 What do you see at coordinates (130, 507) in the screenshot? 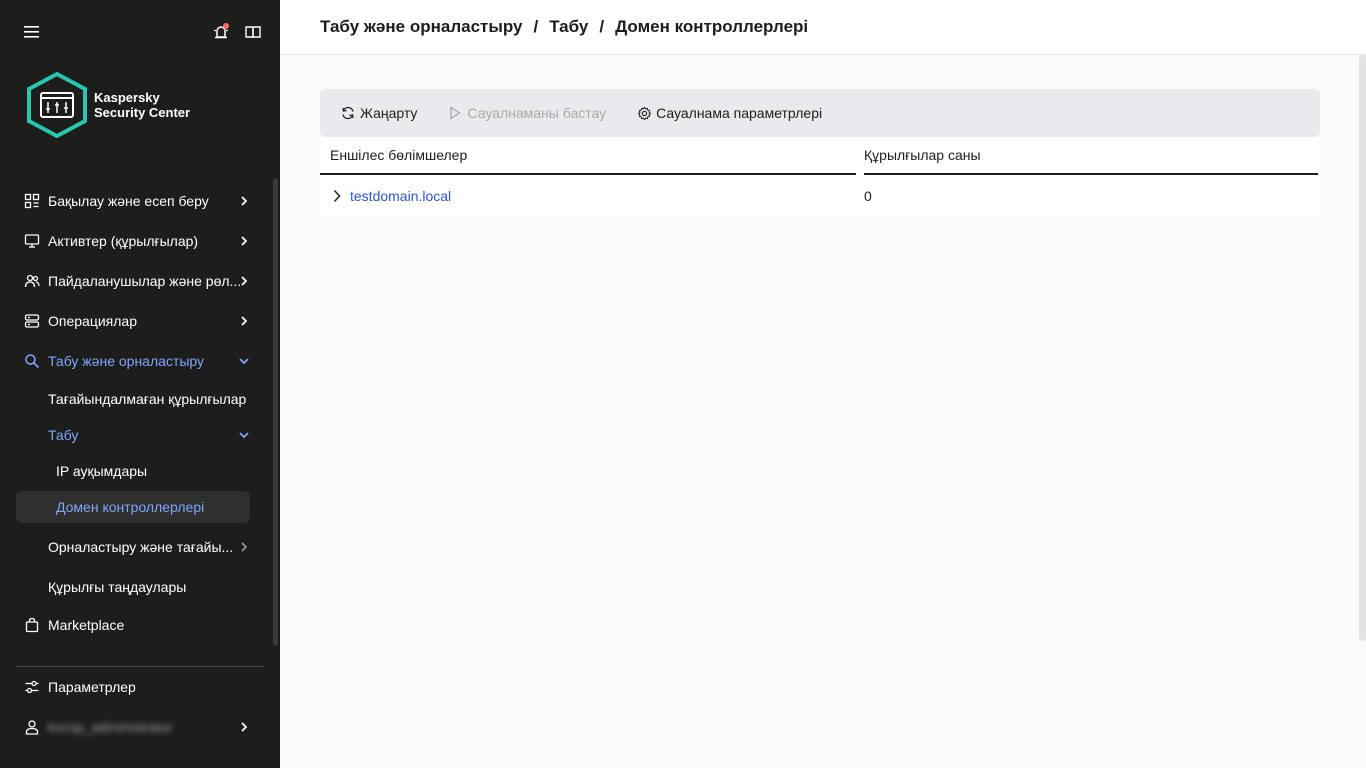
I see `sidebar-item-label: Домен контроллерлері` at bounding box center [130, 507].